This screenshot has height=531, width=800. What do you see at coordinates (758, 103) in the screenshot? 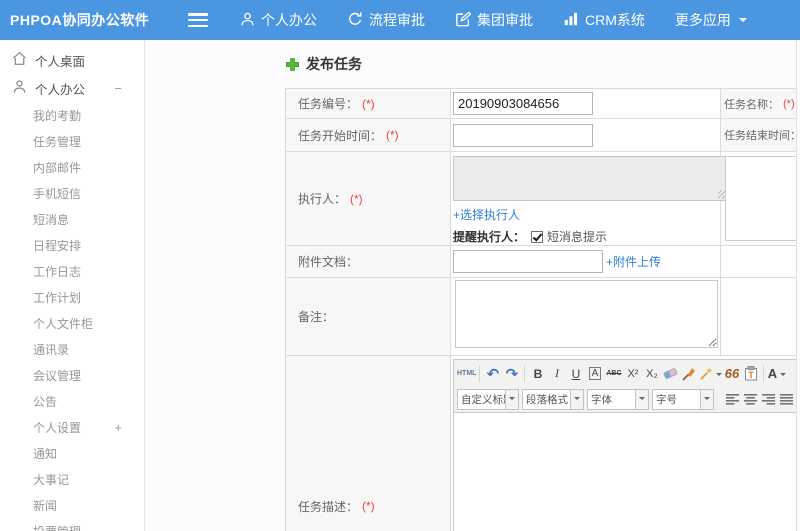
I see `task-name-label: 任务名称： (*)` at bounding box center [758, 103].